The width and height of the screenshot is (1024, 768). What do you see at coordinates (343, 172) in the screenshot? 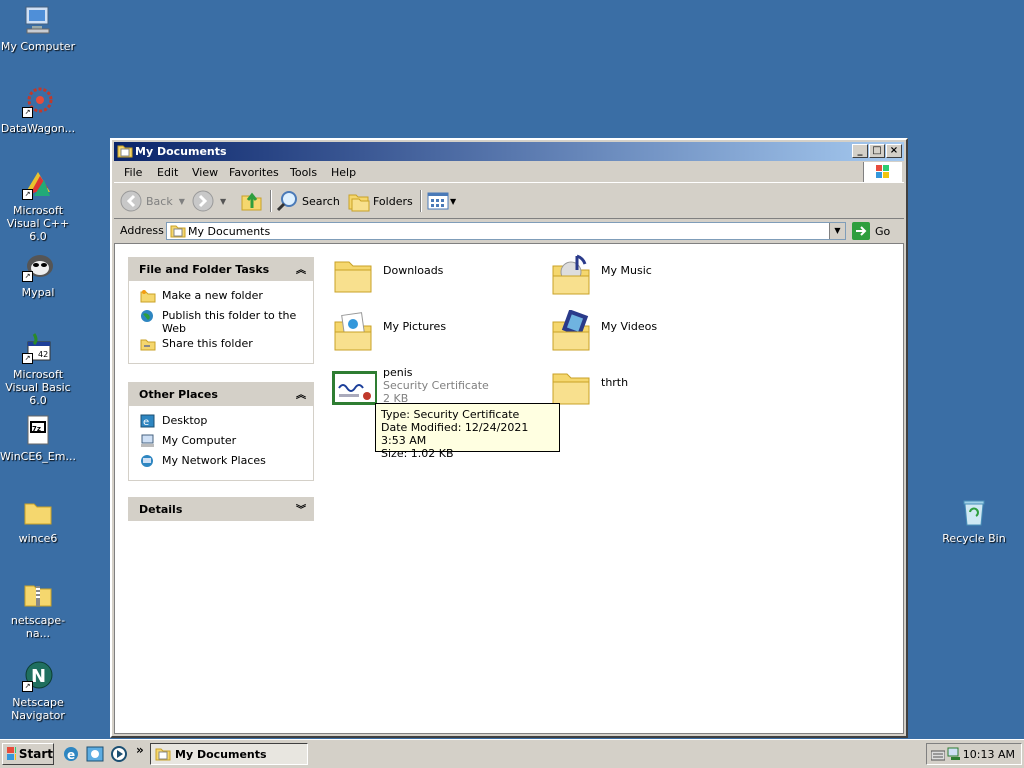
I see `menu-help: Help` at bounding box center [343, 172].